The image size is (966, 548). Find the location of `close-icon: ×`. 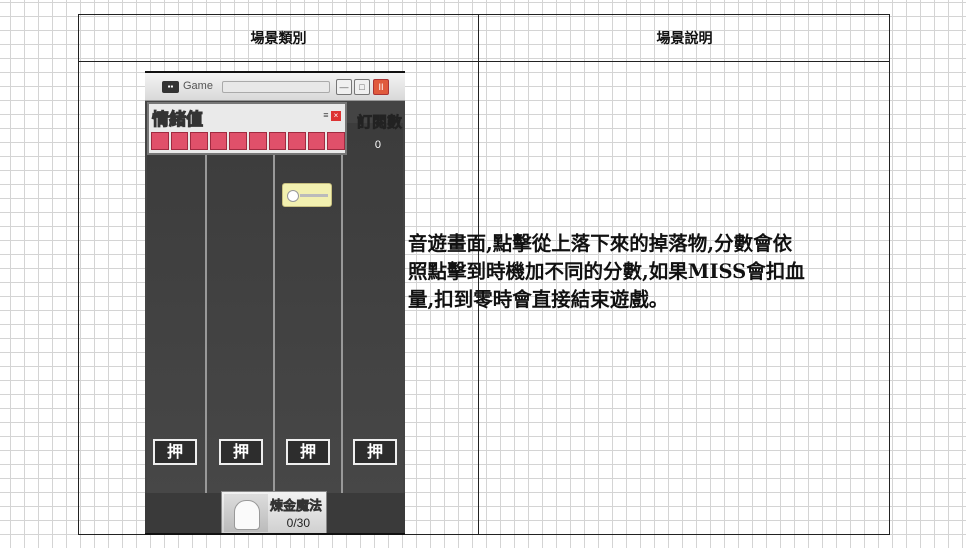

close-icon: × is located at coordinates (336, 116).